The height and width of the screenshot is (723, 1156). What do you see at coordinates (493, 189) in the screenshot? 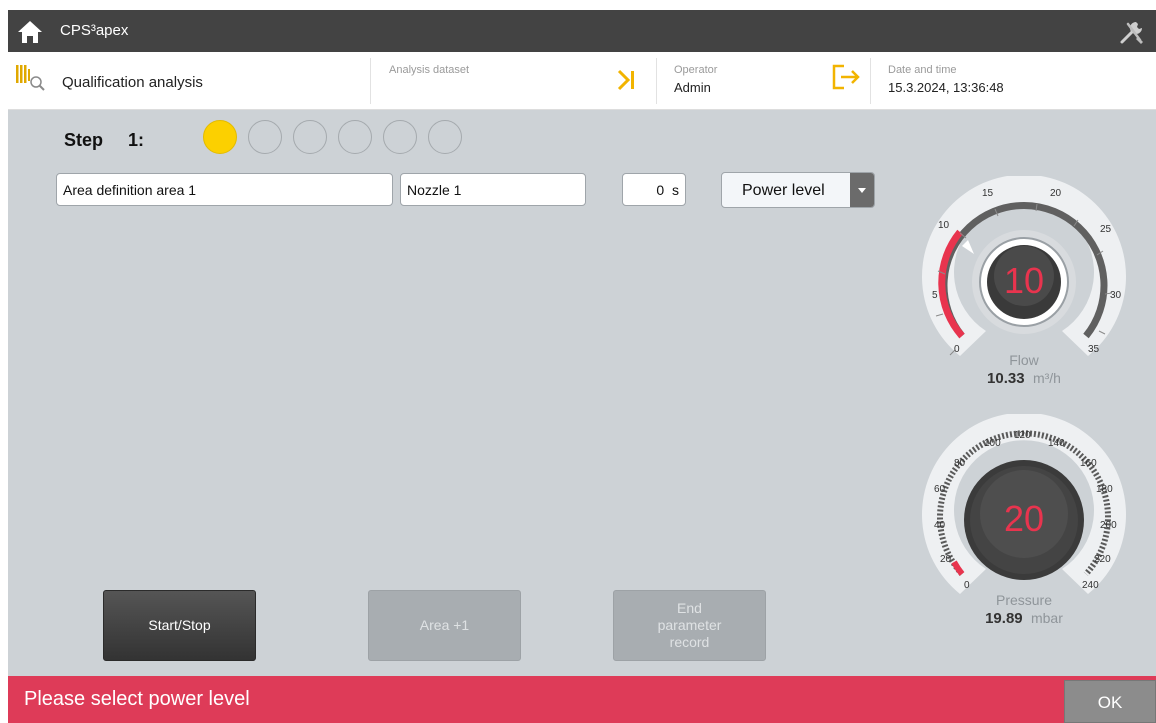
I see `nozzle-field: Nozzle 1` at bounding box center [493, 189].